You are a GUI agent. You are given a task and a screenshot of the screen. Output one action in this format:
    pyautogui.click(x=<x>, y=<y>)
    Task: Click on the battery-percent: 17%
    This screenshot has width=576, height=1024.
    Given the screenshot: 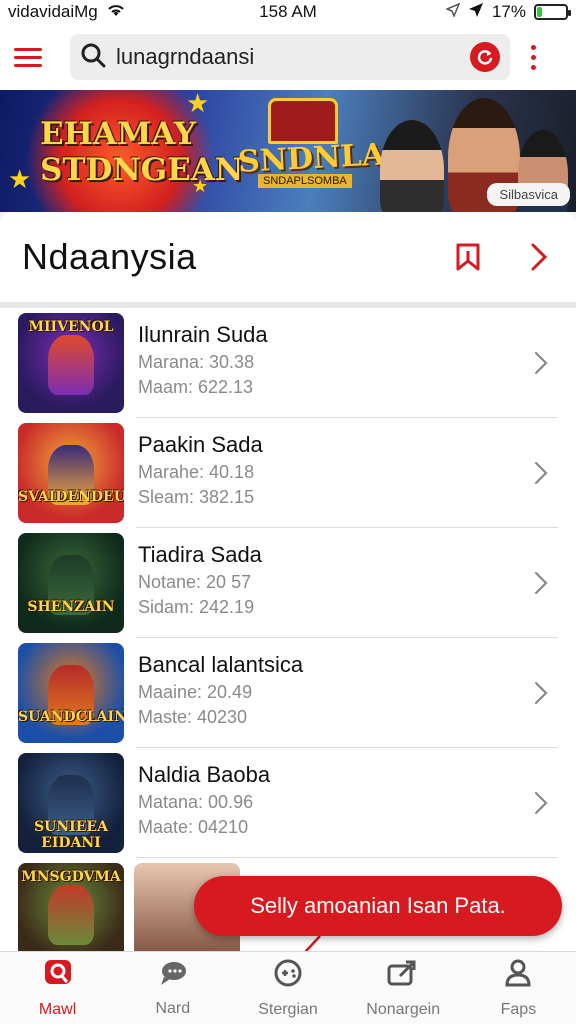 What is the action you would take?
    pyautogui.click(x=508, y=11)
    